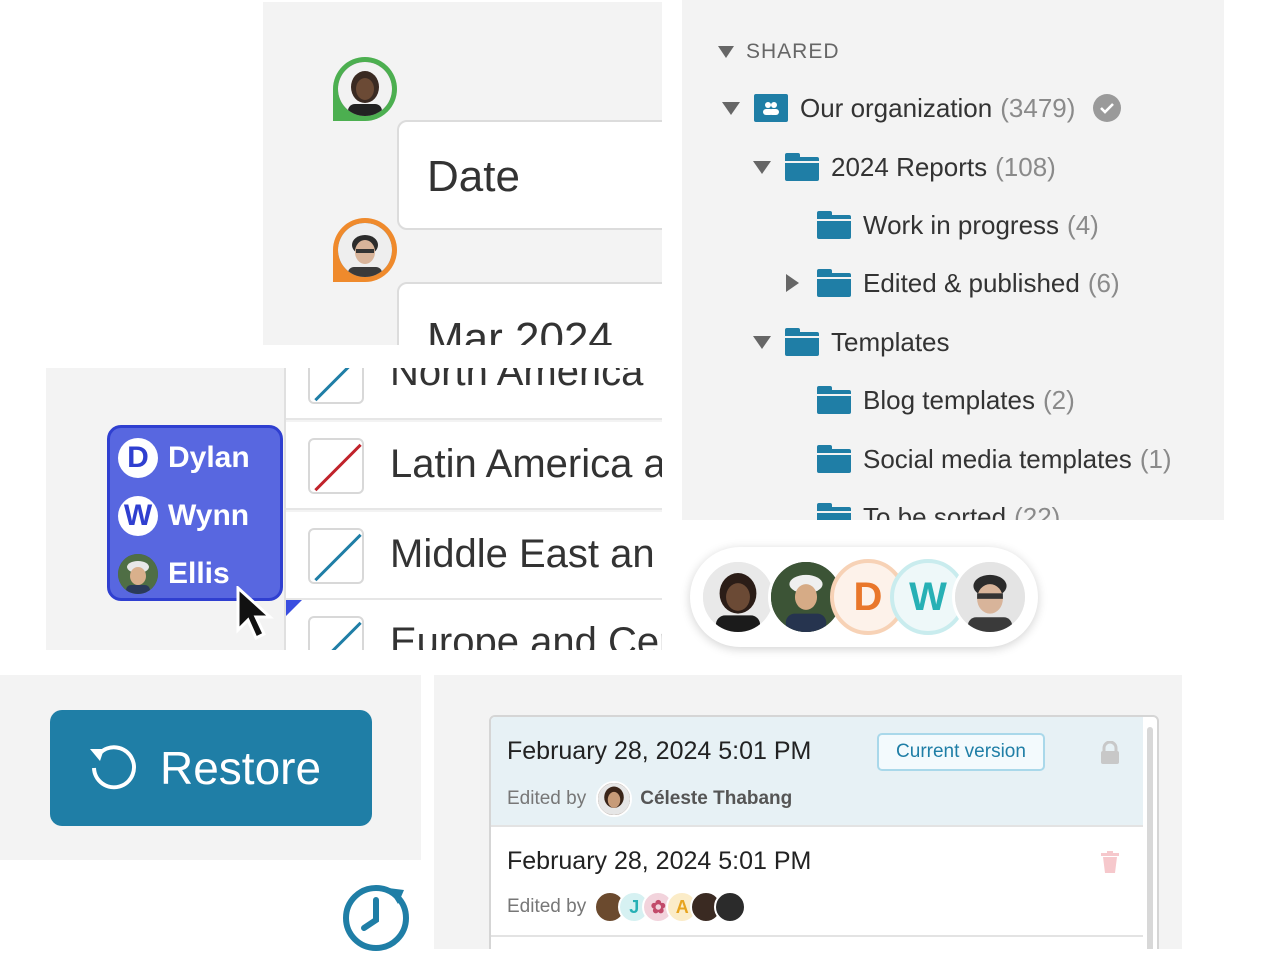 The height and width of the screenshot is (959, 1280). Describe the element at coordinates (517, 381) in the screenshot. I see `region-label: North America` at that location.